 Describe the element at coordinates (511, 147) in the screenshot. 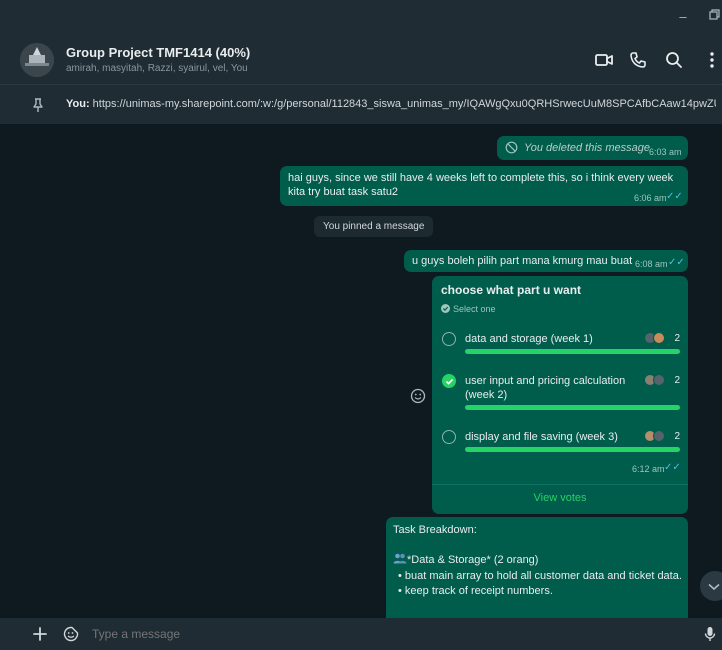

I see `deleted-icon` at that location.